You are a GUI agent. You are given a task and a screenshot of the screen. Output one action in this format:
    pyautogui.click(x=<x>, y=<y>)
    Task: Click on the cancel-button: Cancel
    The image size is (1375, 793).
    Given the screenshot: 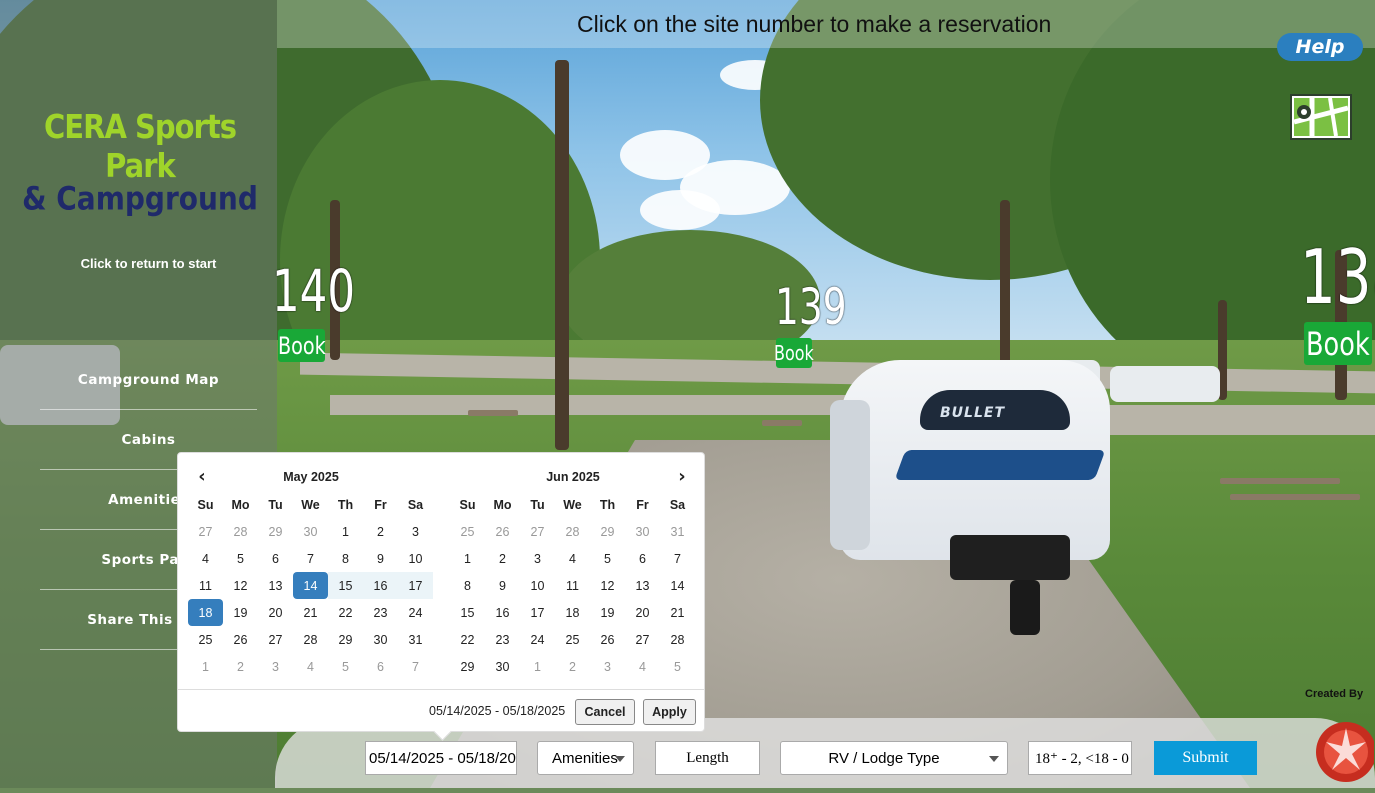 What is the action you would take?
    pyautogui.click(x=605, y=712)
    